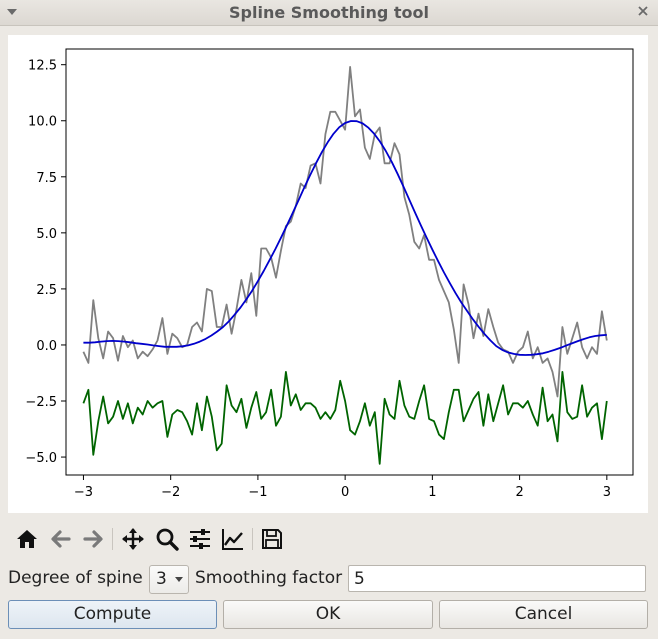  What do you see at coordinates (432, 492) in the screenshot?
I see `x-tick-label: 1` at bounding box center [432, 492].